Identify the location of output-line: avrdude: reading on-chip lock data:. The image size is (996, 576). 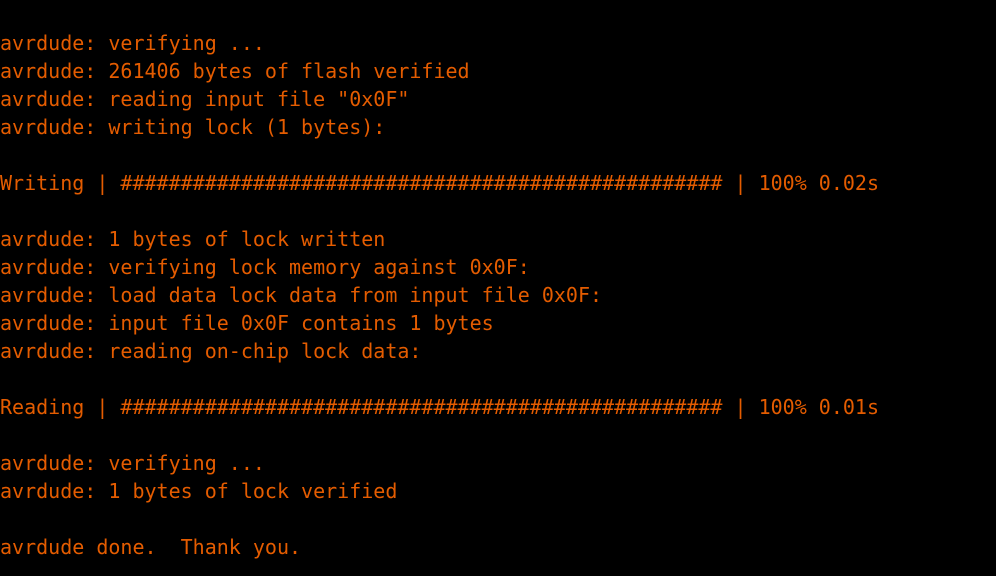
(211, 351).